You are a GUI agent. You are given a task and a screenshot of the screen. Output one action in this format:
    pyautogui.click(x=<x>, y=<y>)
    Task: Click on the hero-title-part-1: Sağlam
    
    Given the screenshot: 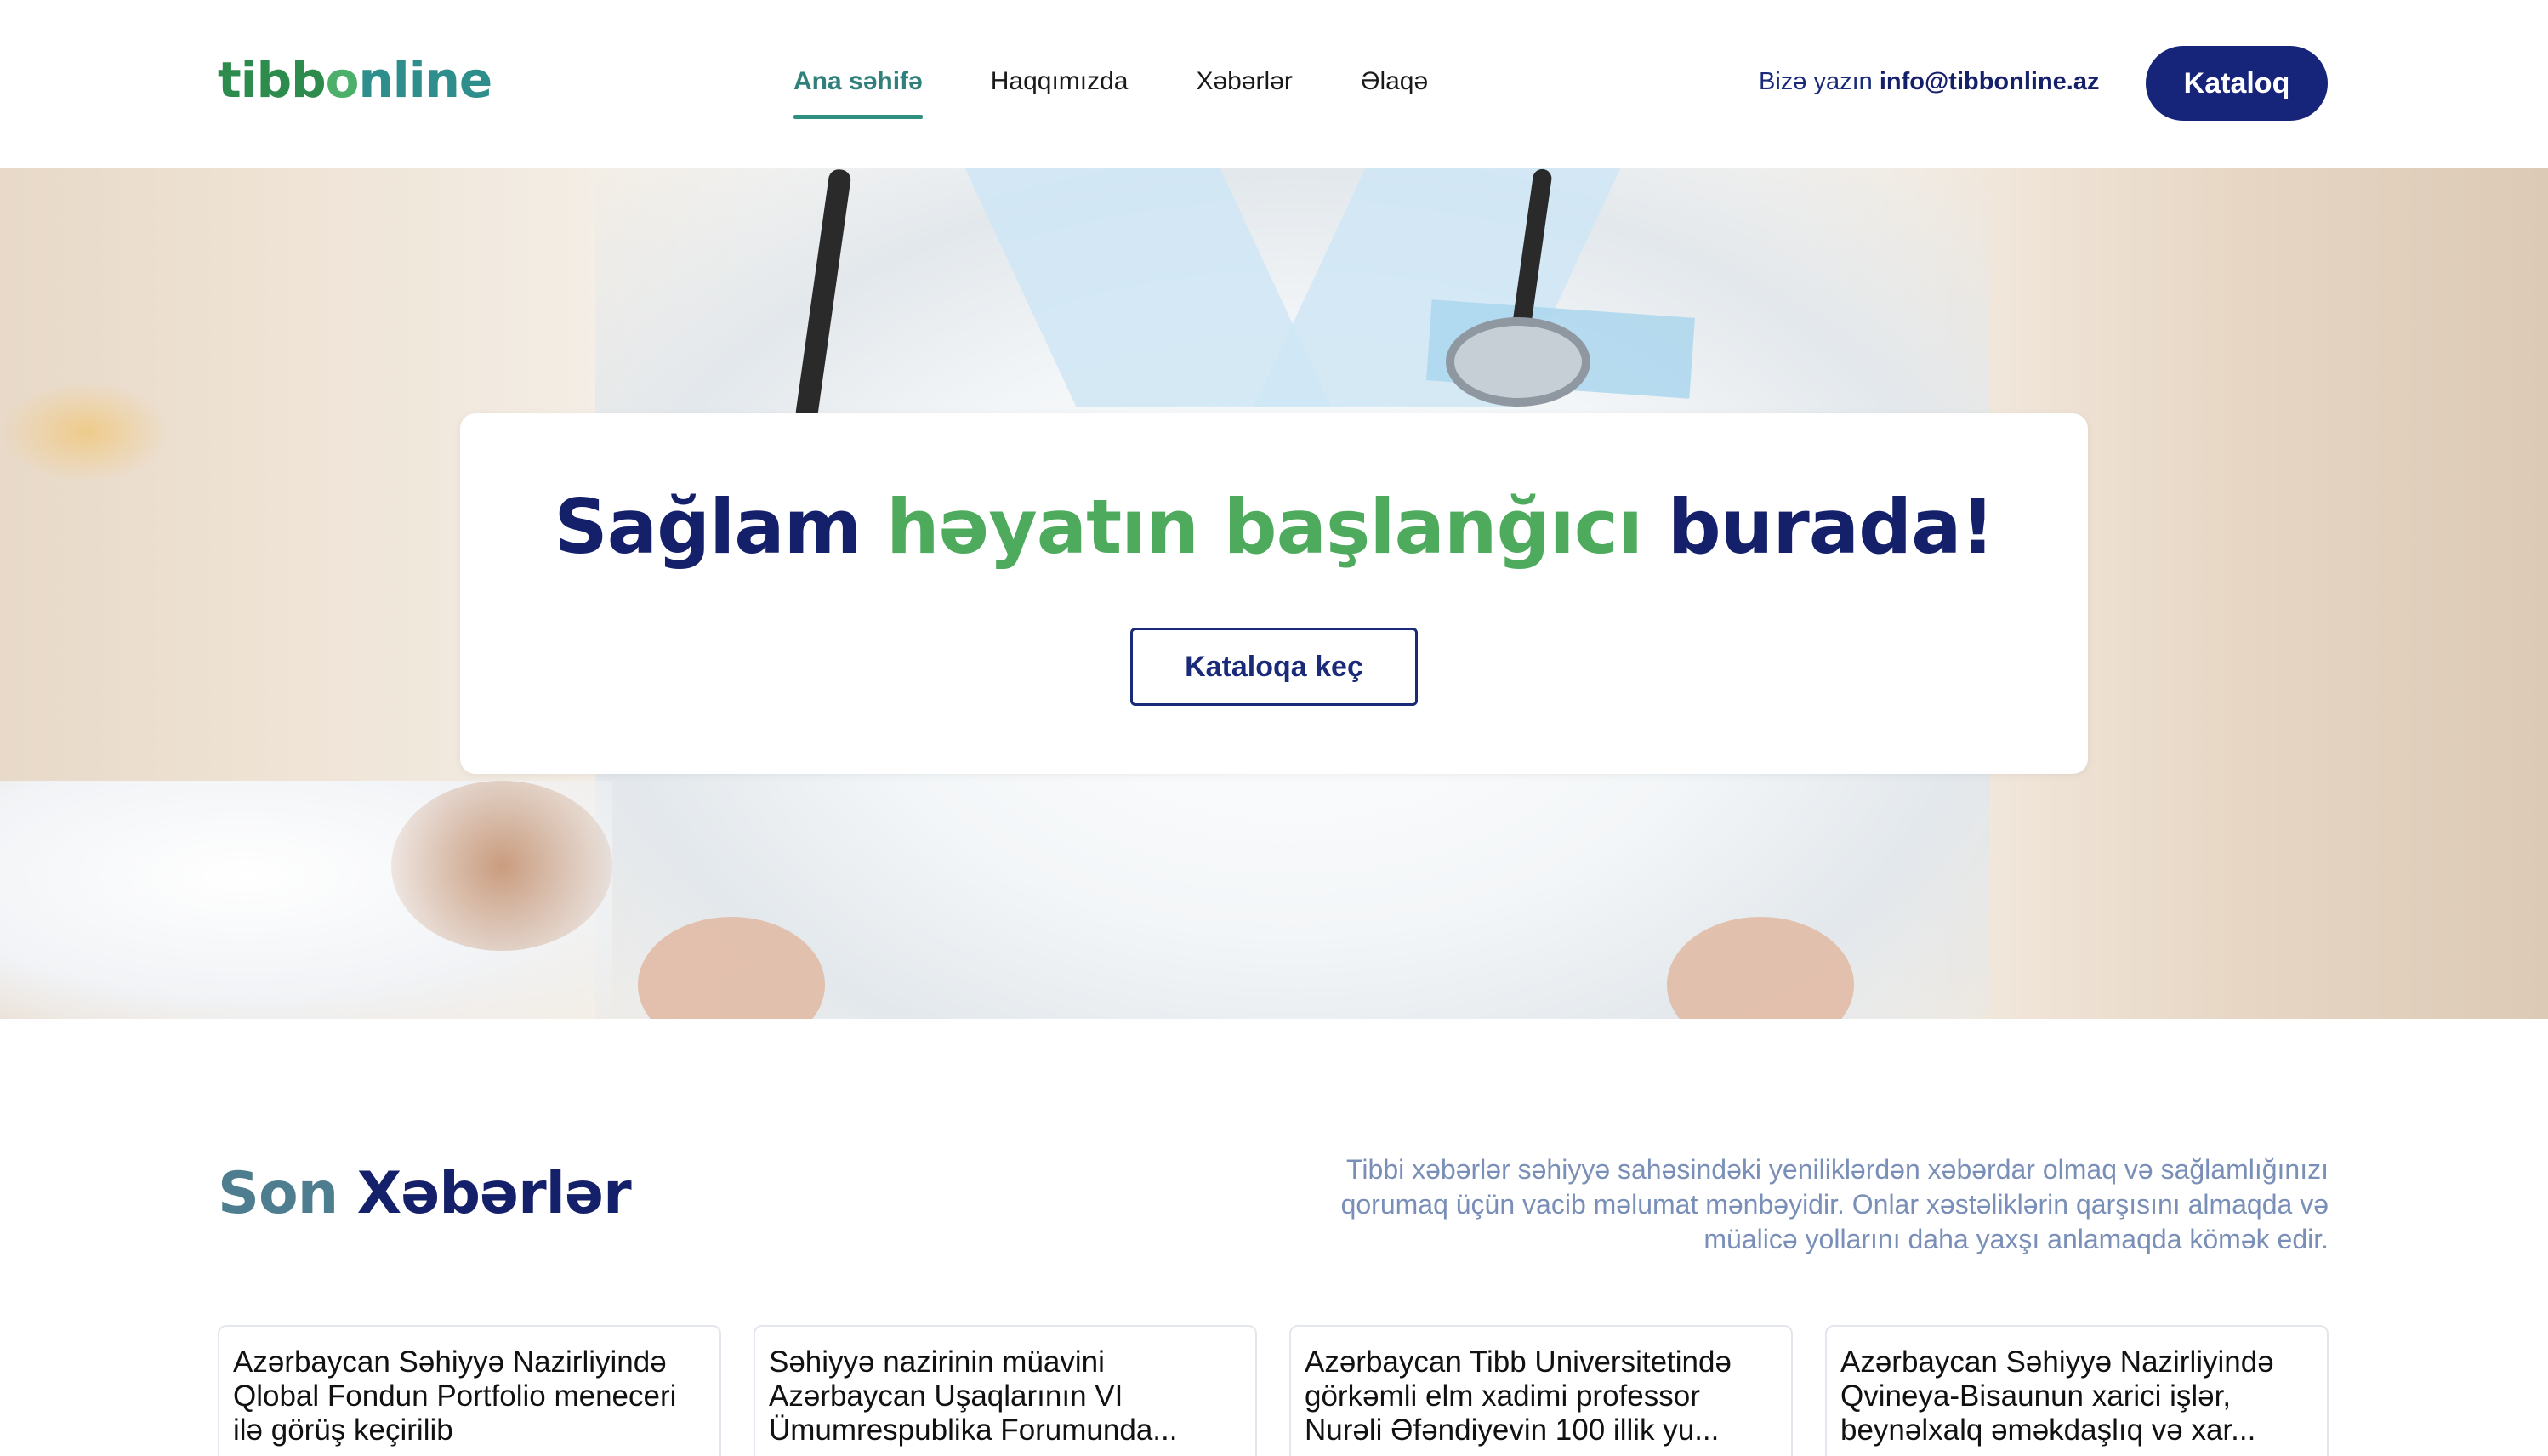 What is the action you would take?
    pyautogui.click(x=708, y=527)
    